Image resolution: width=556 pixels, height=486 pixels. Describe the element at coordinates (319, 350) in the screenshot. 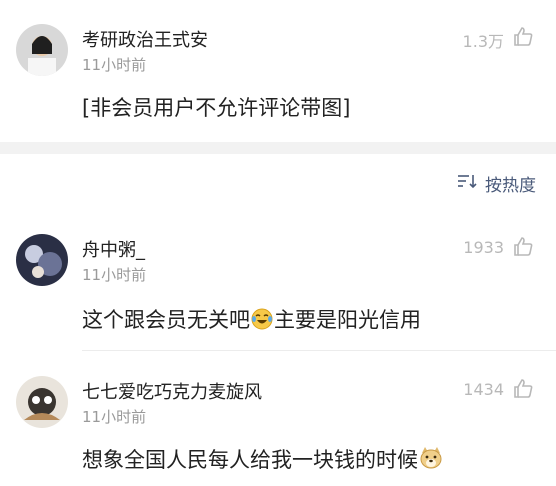

I see `comment-divider` at that location.